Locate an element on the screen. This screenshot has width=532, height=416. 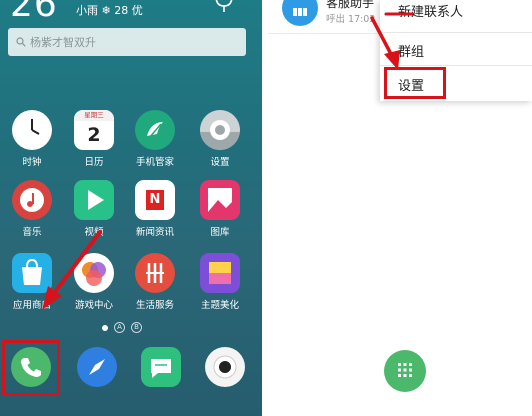
life-service-icon is located at coordinates (155, 273).